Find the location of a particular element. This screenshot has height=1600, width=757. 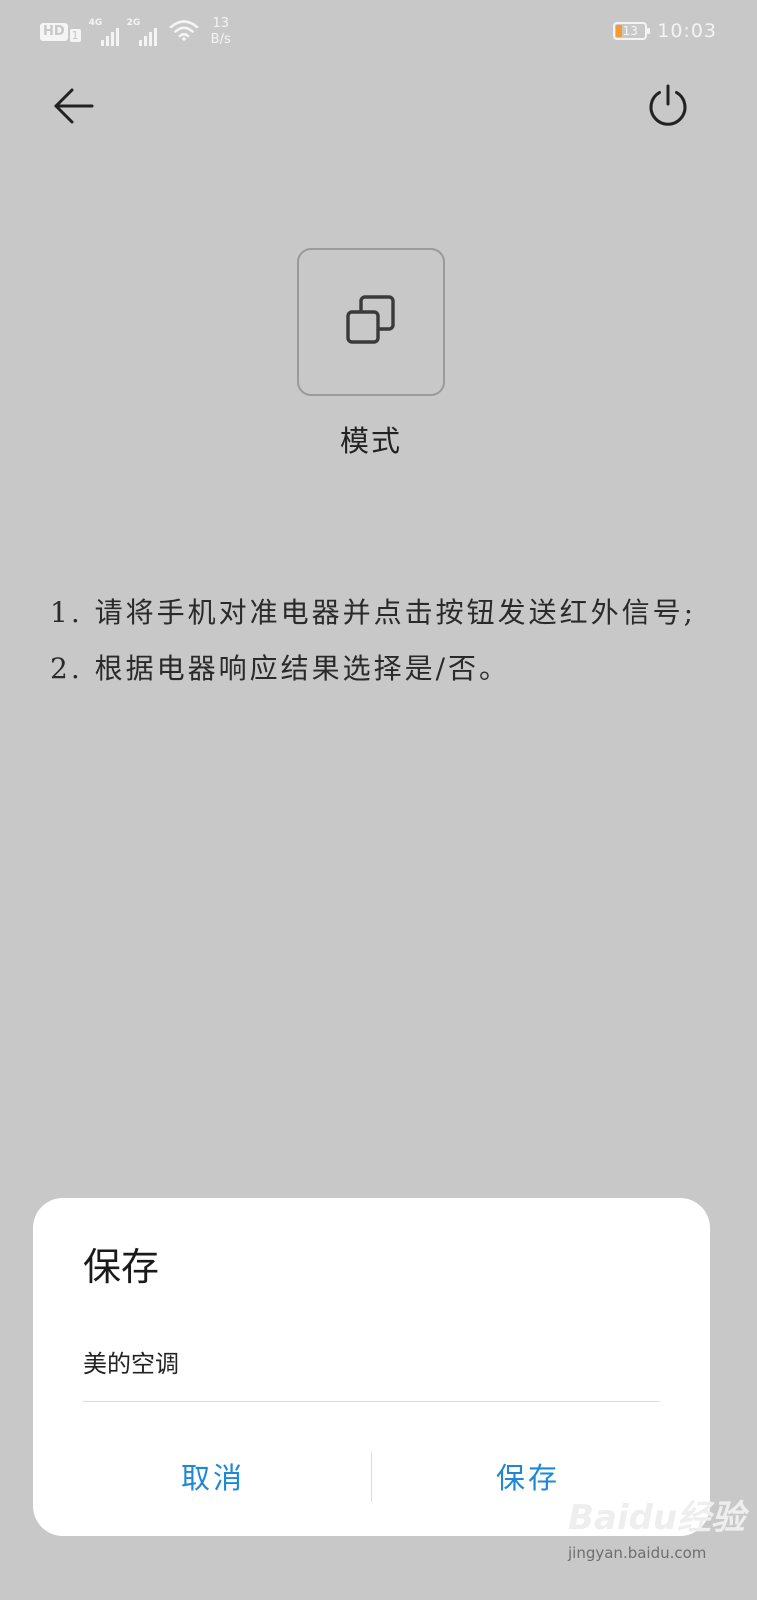

wifi-icon is located at coordinates (184, 32).